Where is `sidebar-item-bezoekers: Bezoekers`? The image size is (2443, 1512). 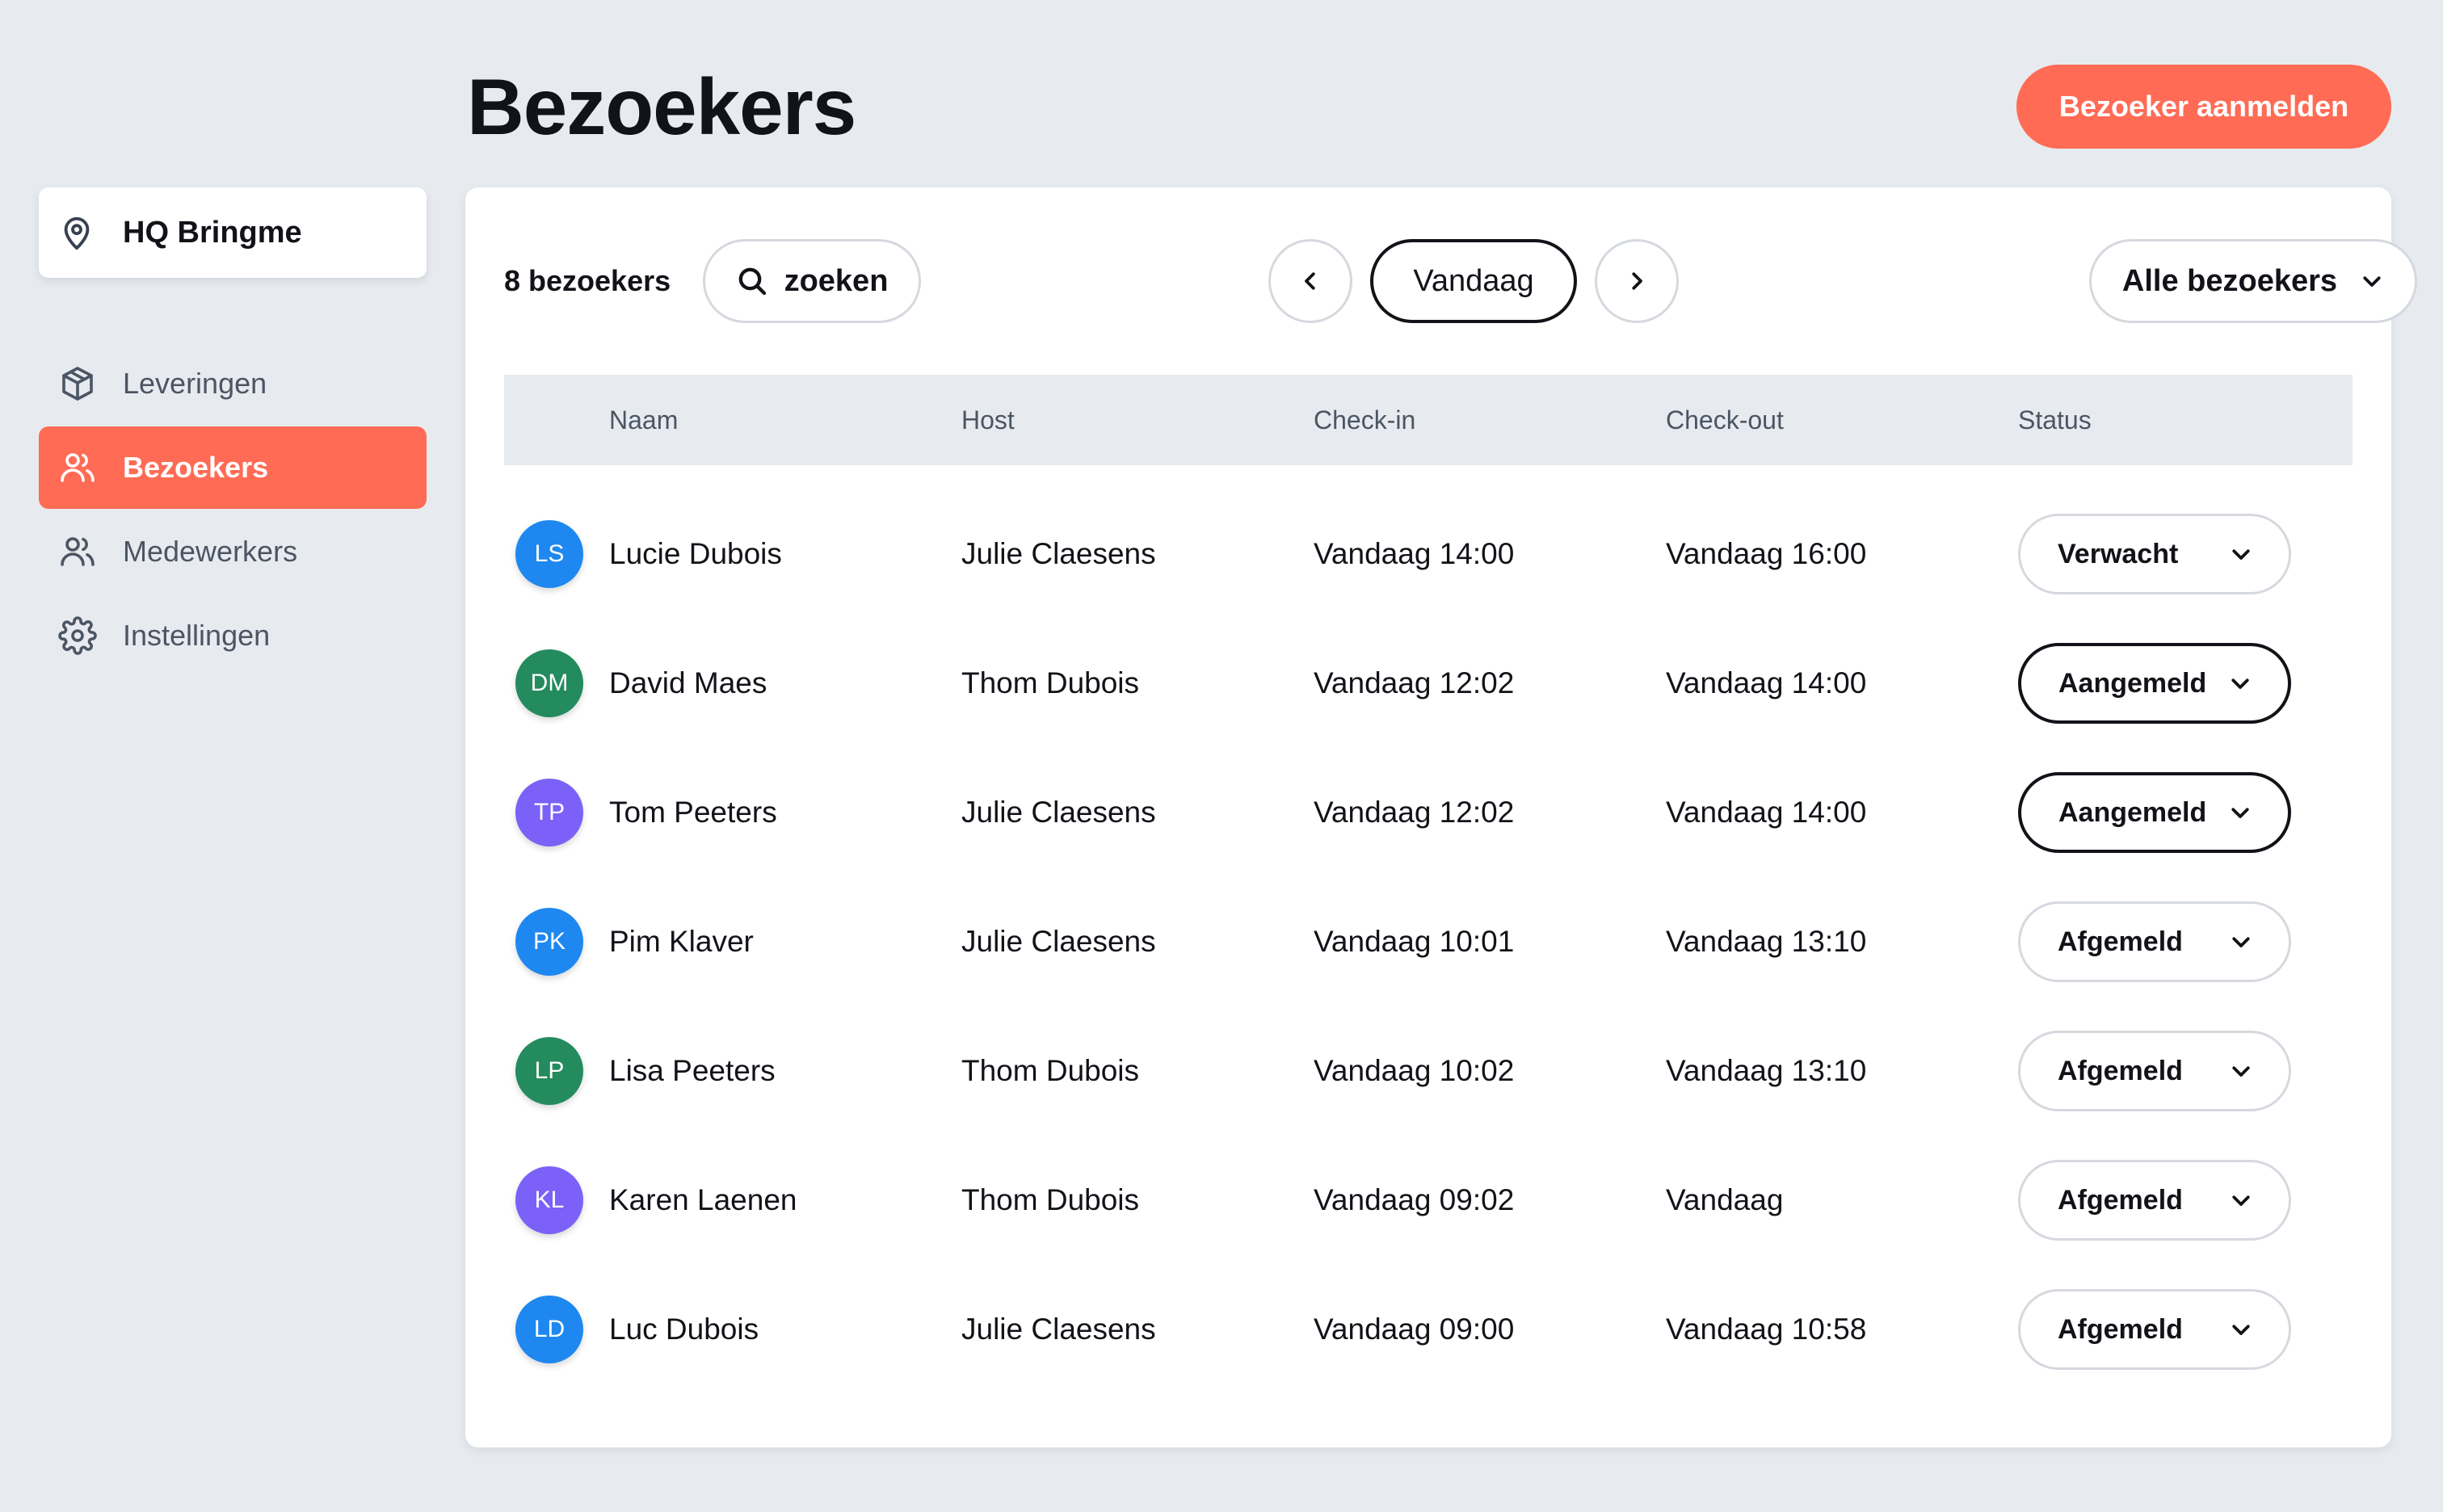
sidebar-item-bezoekers: Bezoekers is located at coordinates (233, 468).